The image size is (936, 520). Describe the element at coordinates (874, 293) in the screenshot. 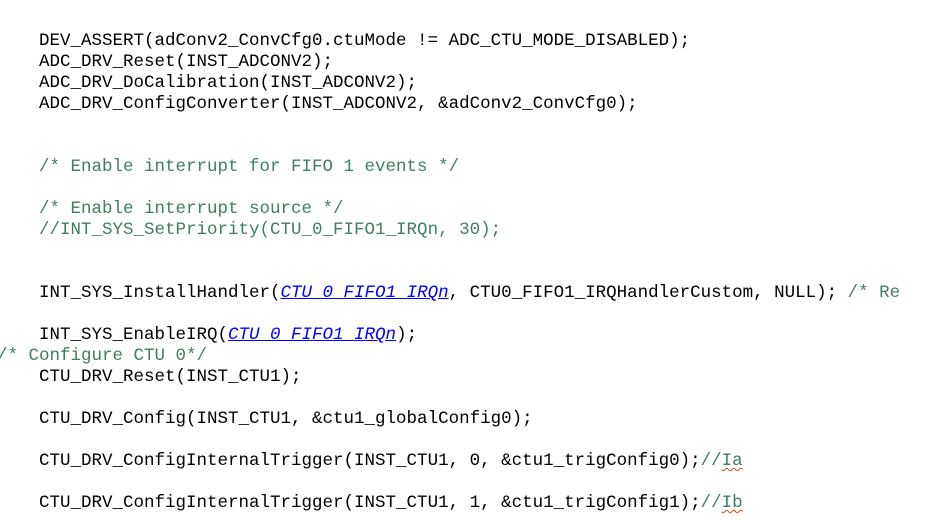

I see `code-comment: /* Re` at that location.